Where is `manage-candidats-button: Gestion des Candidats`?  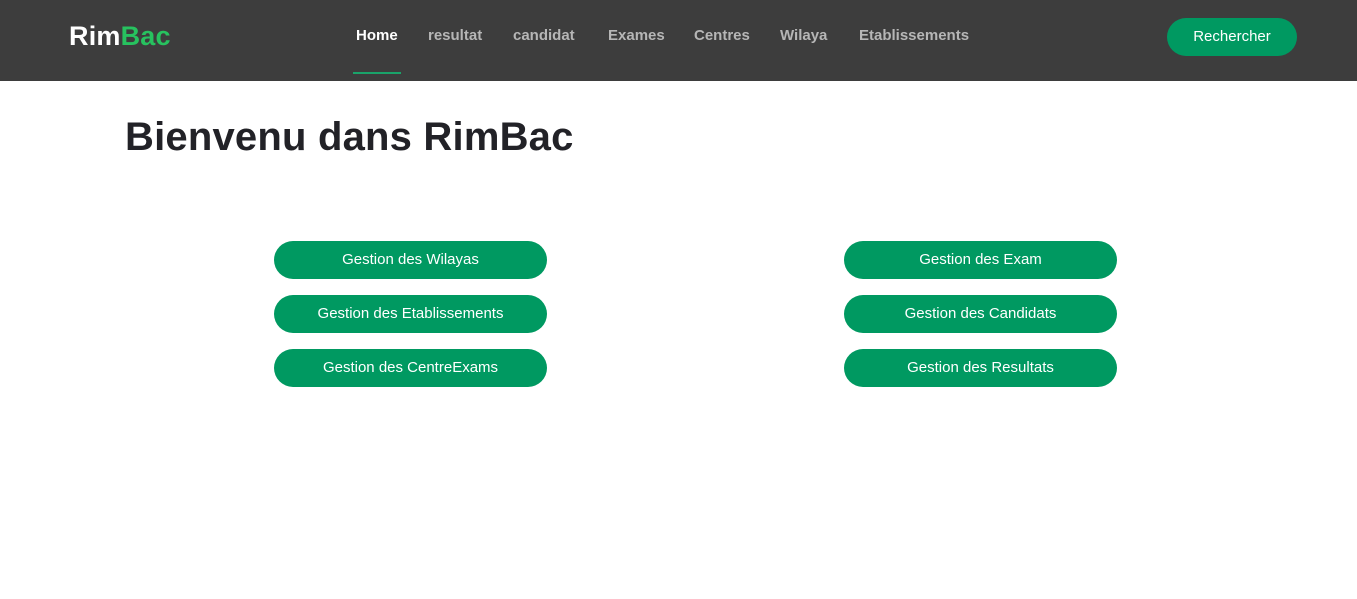 manage-candidats-button: Gestion des Candidats is located at coordinates (980, 314).